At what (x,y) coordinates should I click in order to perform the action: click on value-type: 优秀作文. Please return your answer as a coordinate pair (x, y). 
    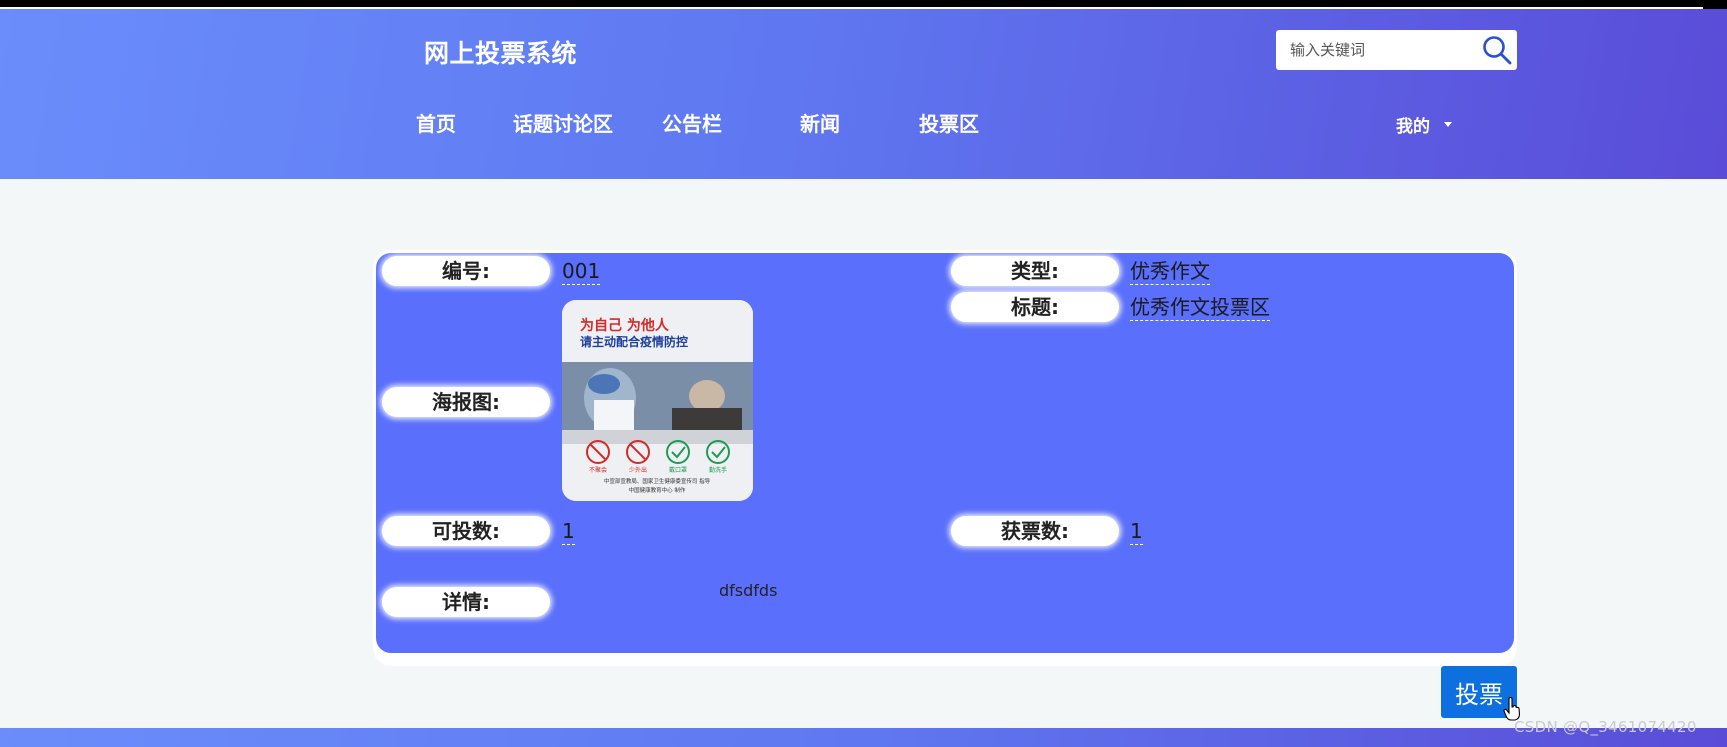
    Looking at the image, I should click on (1170, 272).